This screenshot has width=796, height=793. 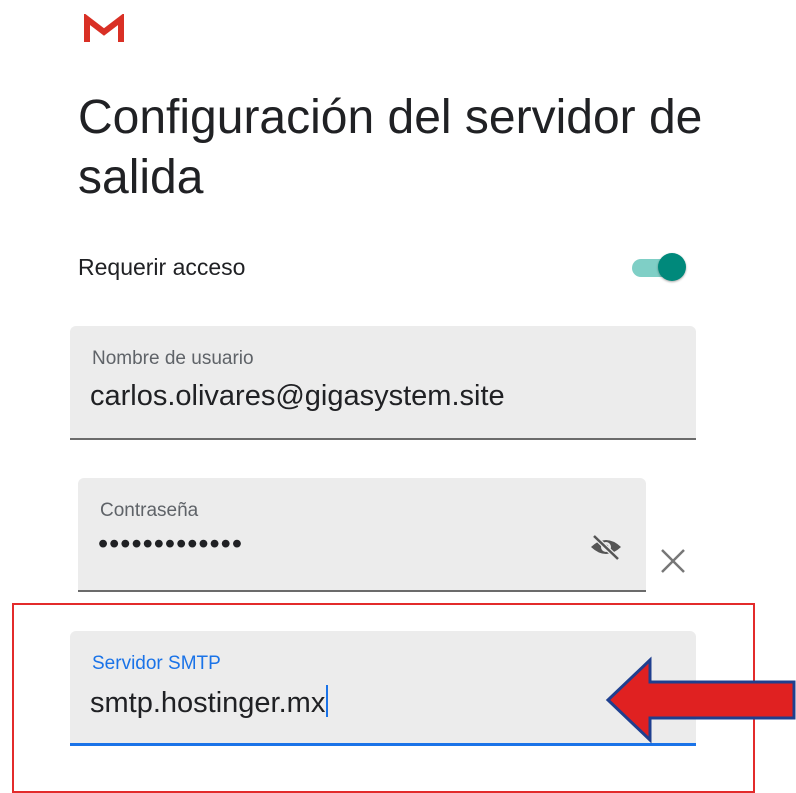 I want to click on username-value: carlos.olivares@gigasystem.site, so click(x=297, y=396).